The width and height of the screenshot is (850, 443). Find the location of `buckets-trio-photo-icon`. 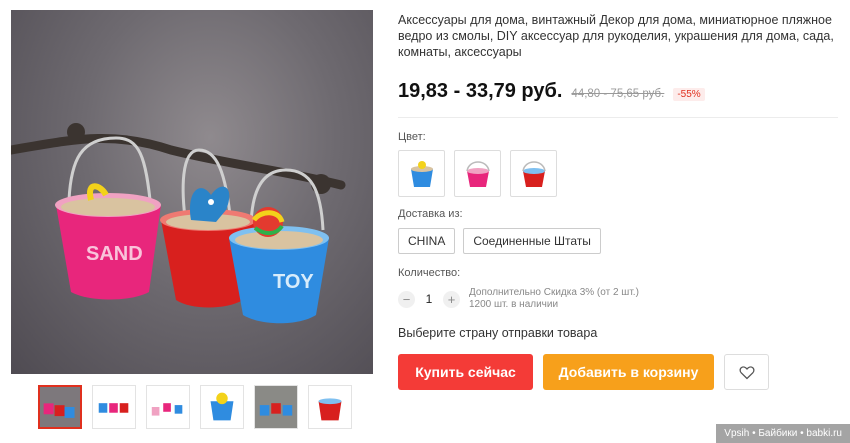

buckets-trio-photo-icon is located at coordinates (113, 408).